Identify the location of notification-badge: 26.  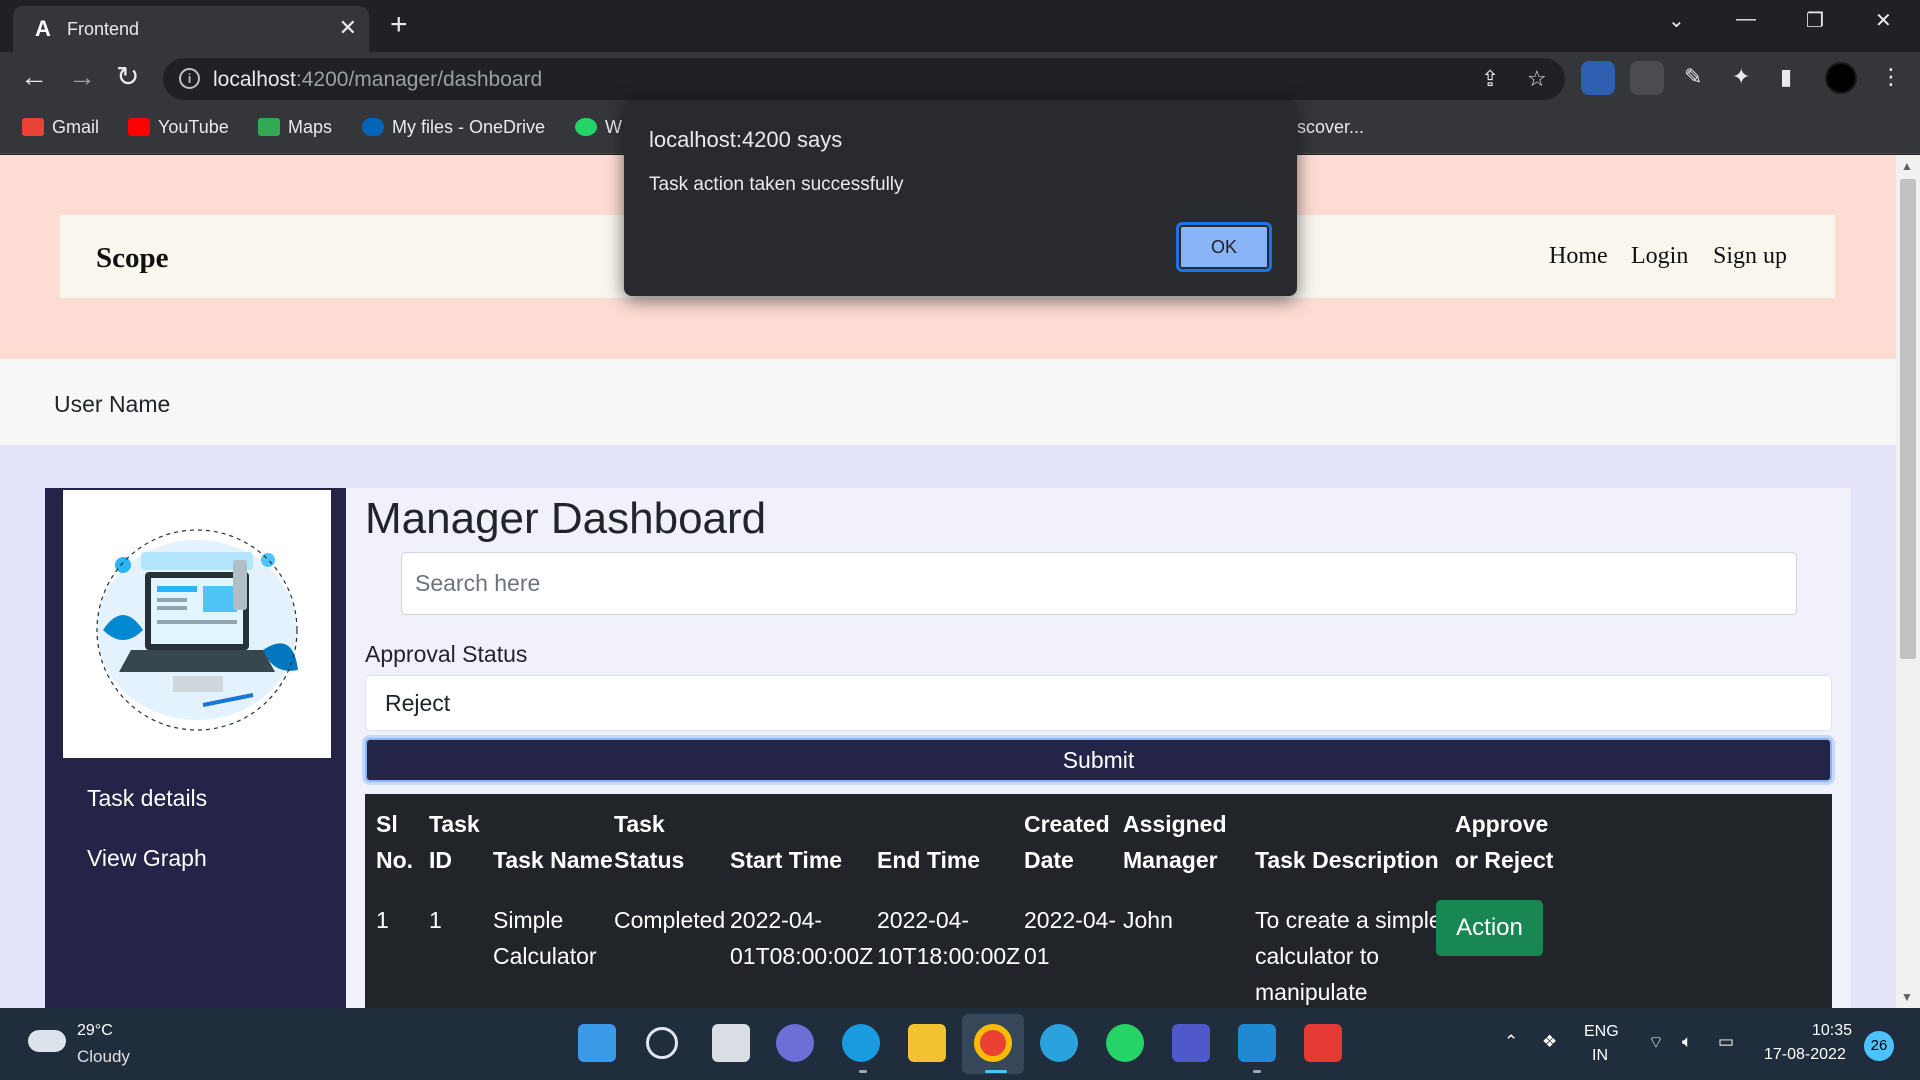
(1879, 1046).